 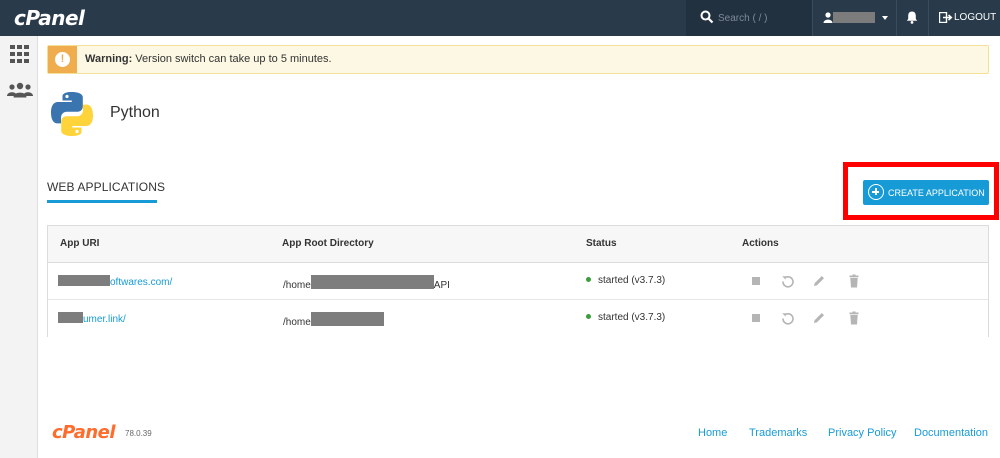 I want to click on warning-label: Warning:, so click(x=109, y=59).